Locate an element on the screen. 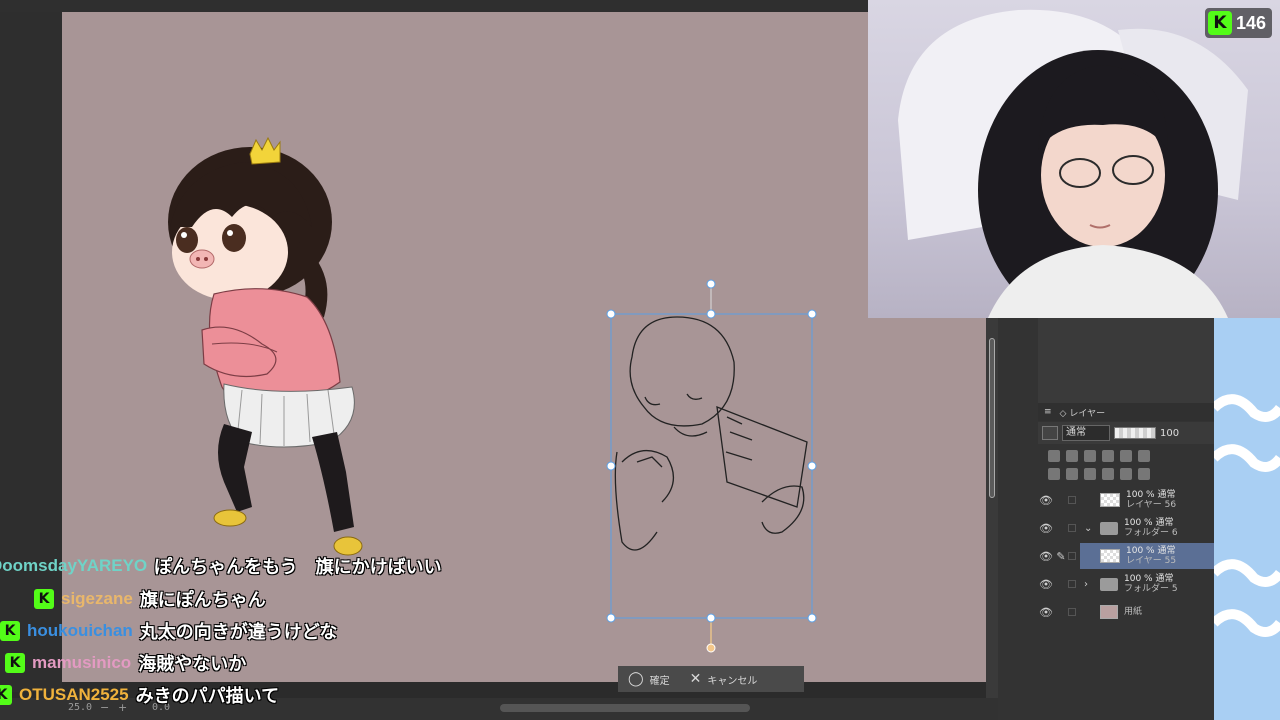 Image resolution: width=1280 pixels, height=720 pixels. confirm-button: ◯ 確定 is located at coordinates (649, 679).